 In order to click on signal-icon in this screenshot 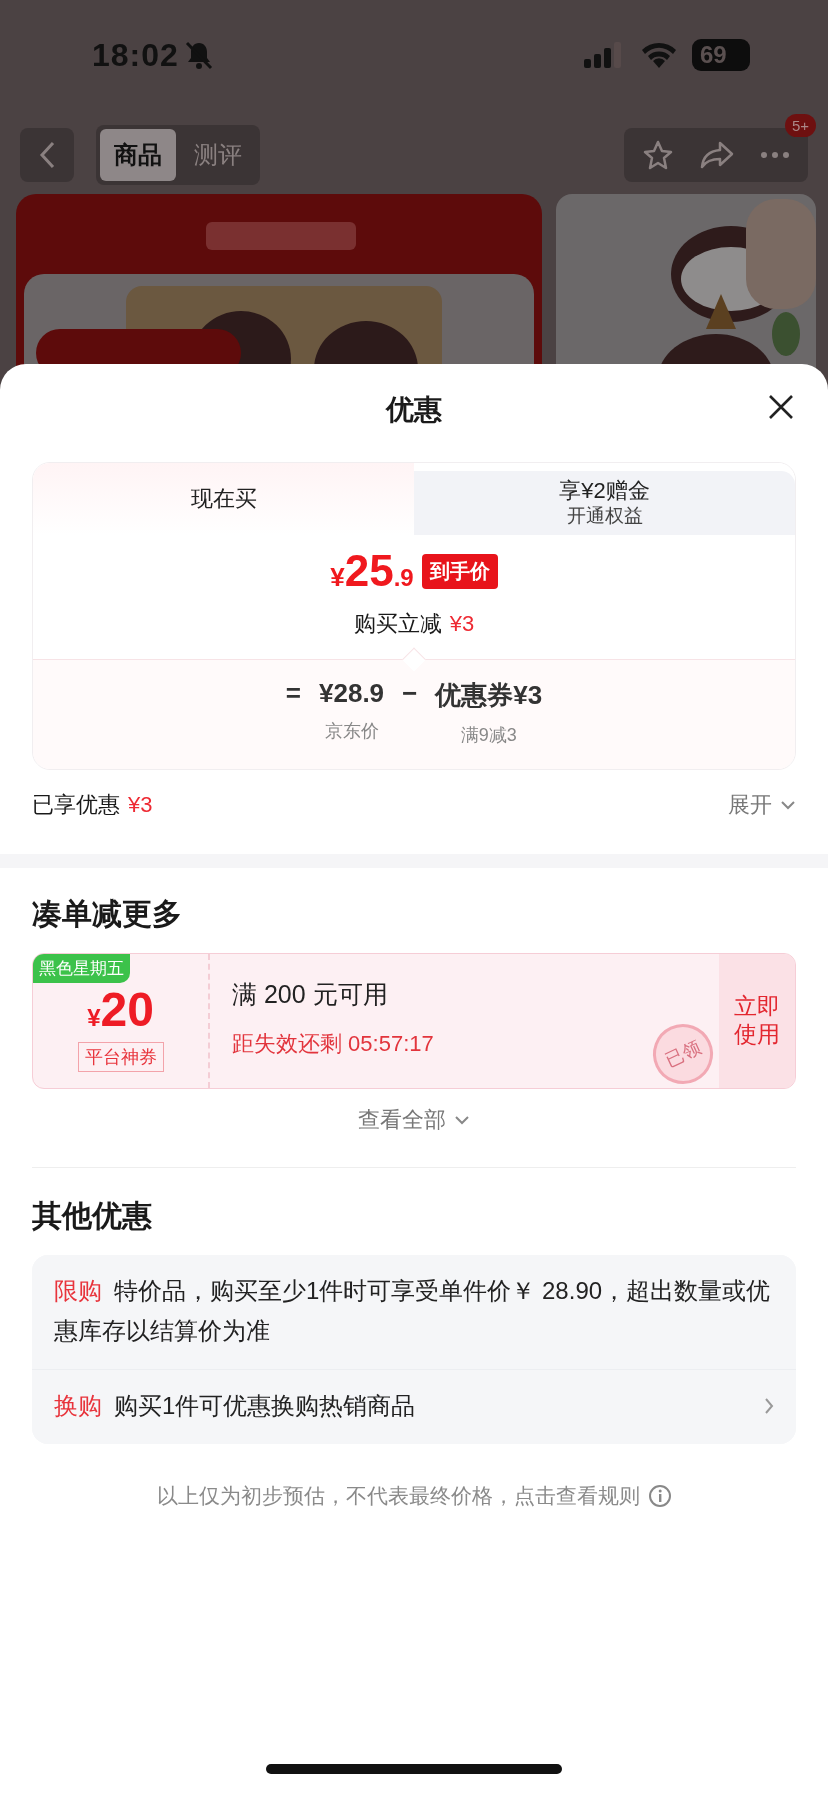, I will do `click(604, 55)`.